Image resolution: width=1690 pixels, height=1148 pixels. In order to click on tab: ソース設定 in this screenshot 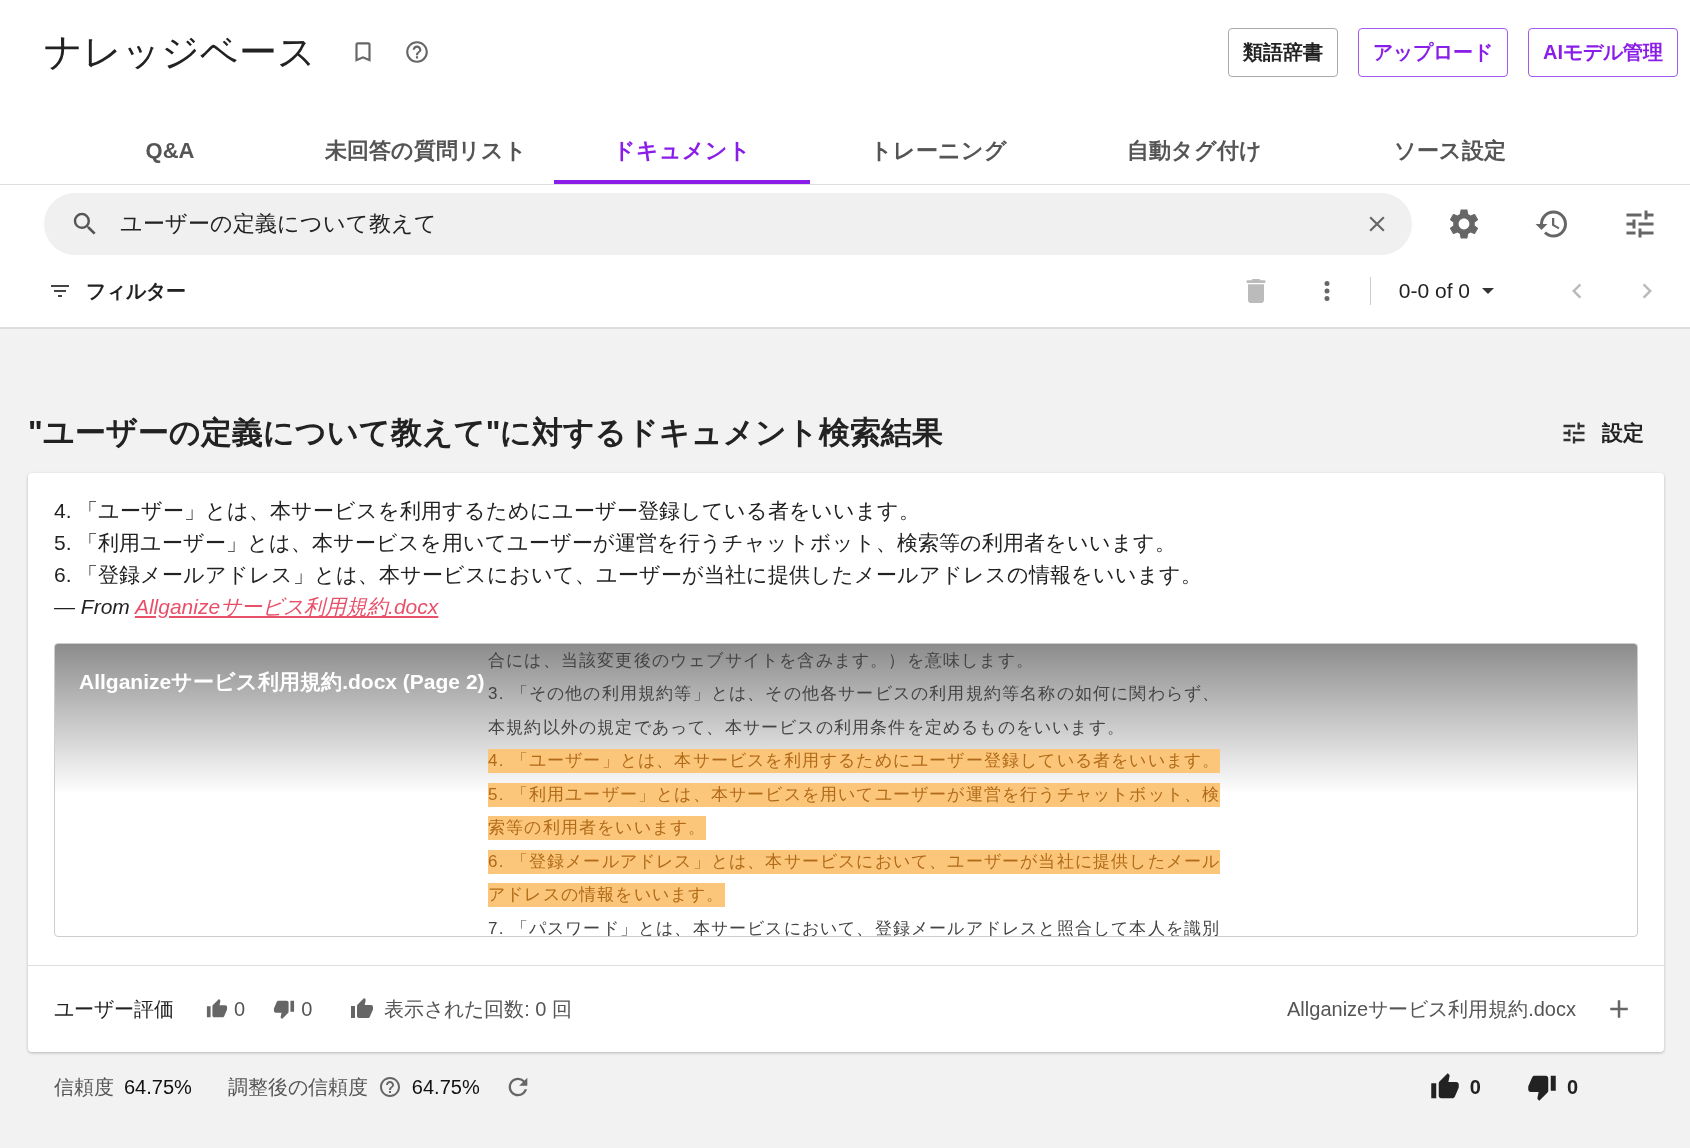, I will do `click(1450, 153)`.